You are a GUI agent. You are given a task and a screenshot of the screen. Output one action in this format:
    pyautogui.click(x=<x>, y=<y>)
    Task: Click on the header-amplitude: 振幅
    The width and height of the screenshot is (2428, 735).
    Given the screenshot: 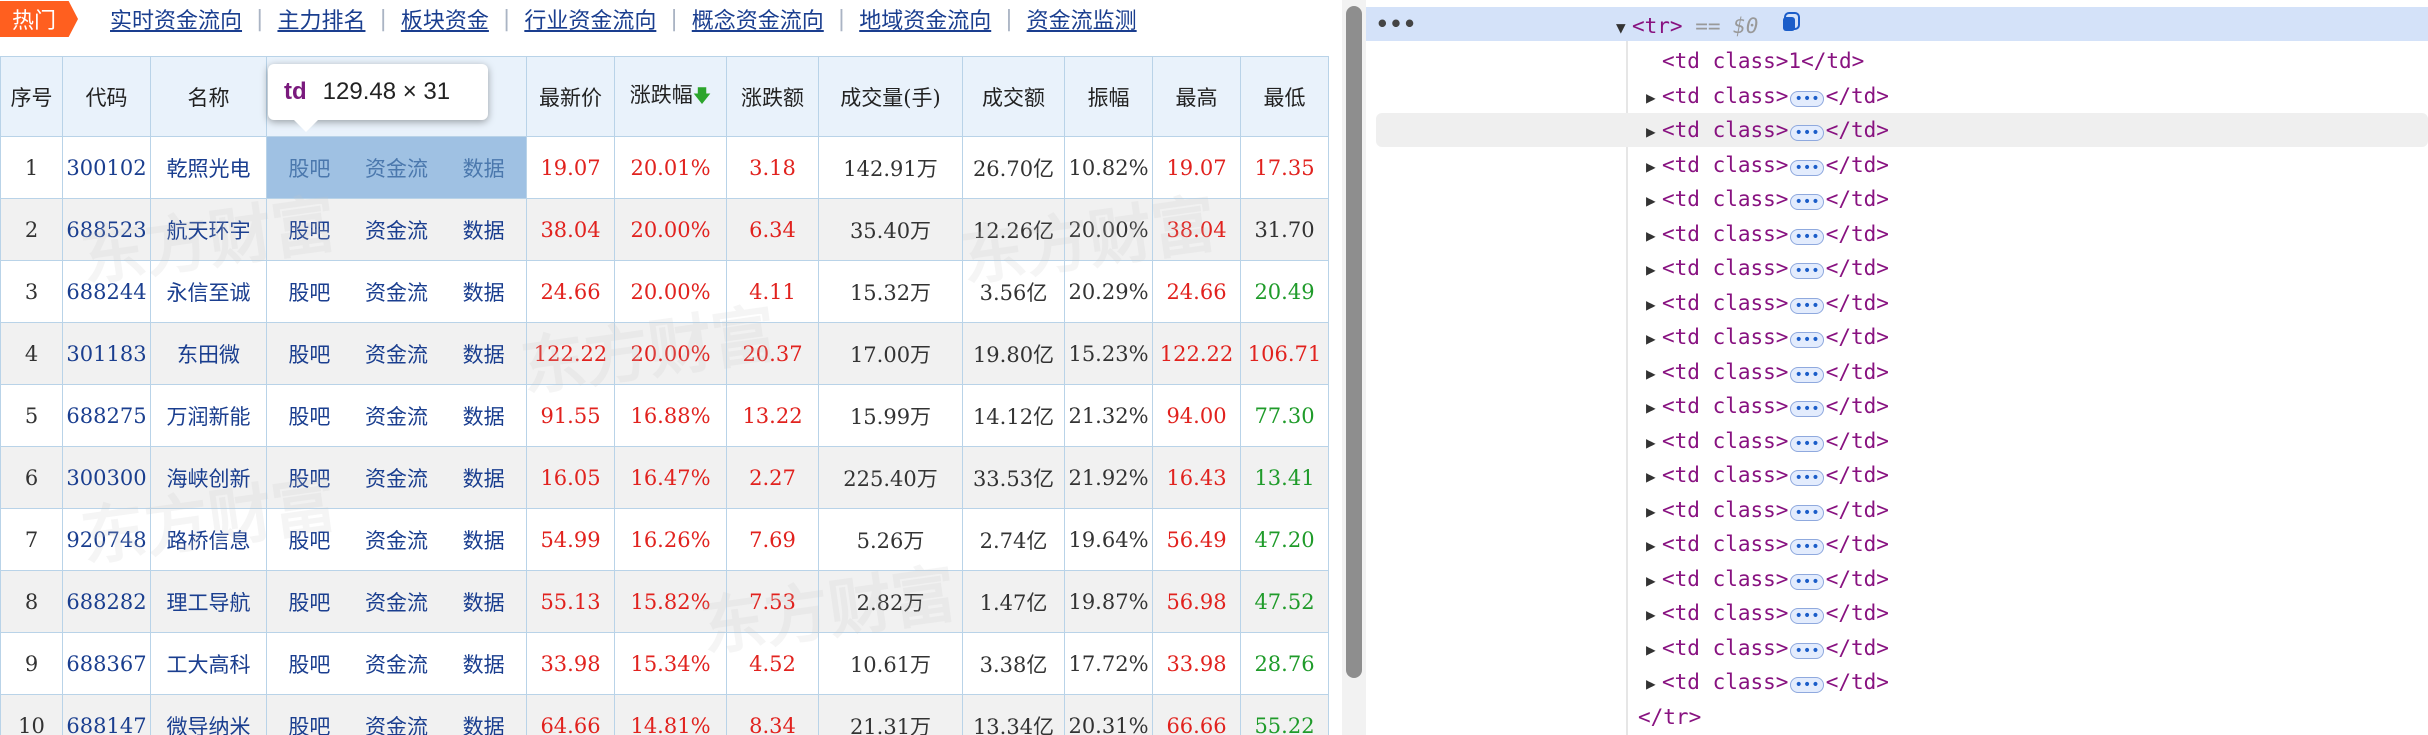 What is the action you would take?
    pyautogui.click(x=1108, y=96)
    